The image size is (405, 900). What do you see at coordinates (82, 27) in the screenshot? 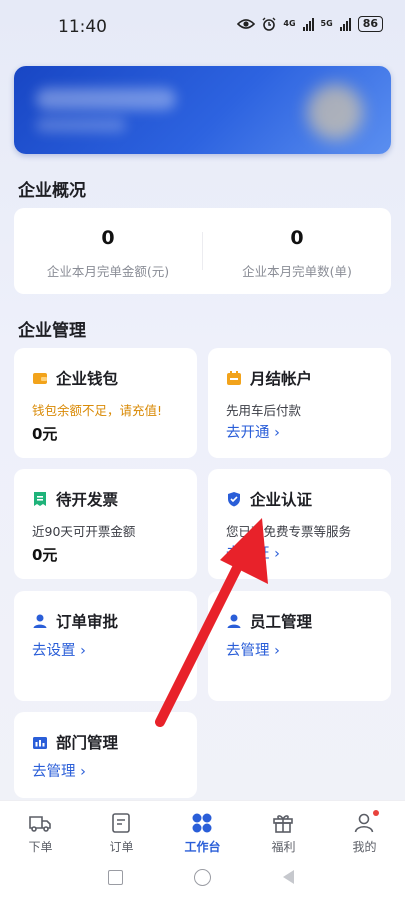
I see `status-time: 11:40` at bounding box center [82, 27].